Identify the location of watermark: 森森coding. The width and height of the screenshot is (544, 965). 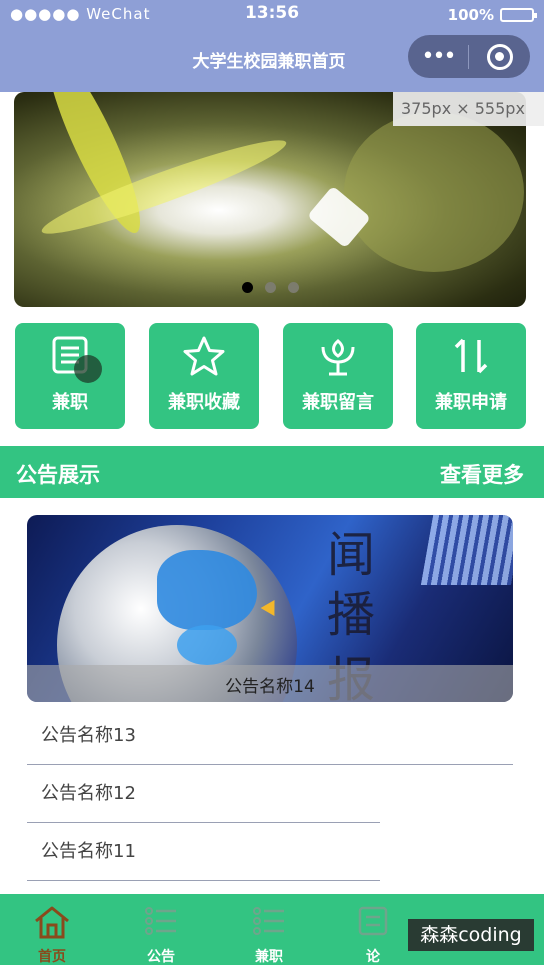
(471, 935).